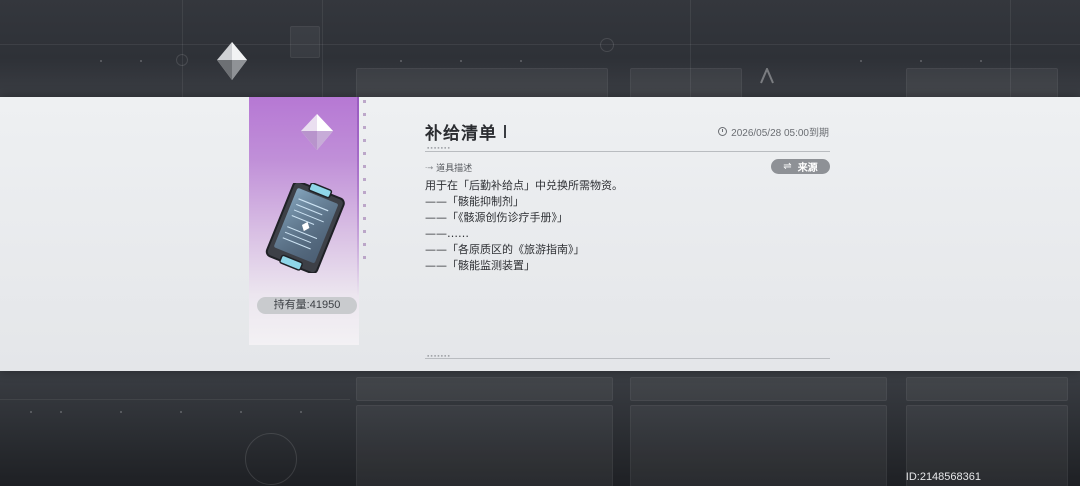 The width and height of the screenshot is (1080, 486). I want to click on expire-text: 2026/05/28 05:00到期, so click(780, 133).